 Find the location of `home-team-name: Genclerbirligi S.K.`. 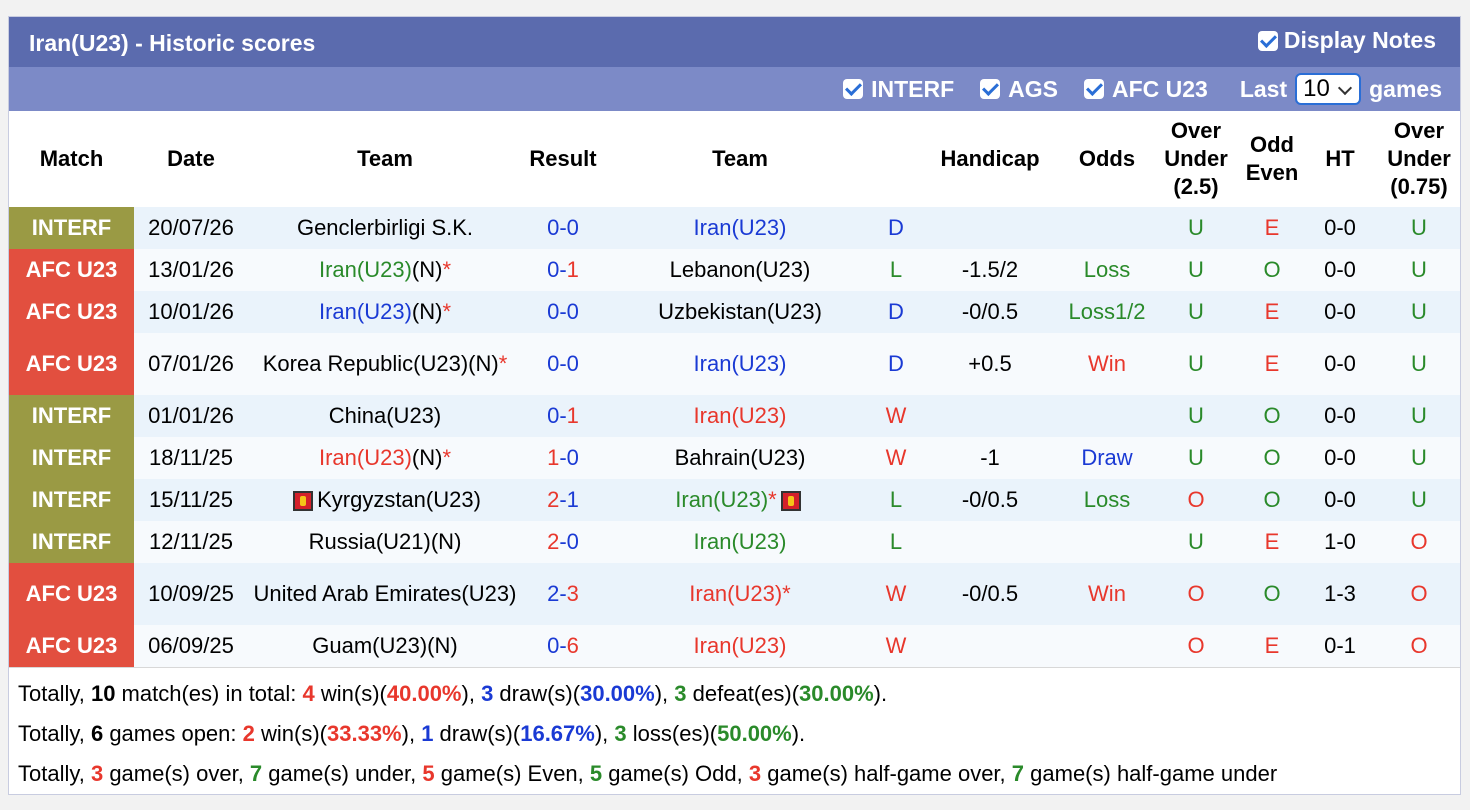

home-team-name: Genclerbirligi S.K. is located at coordinates (385, 227).